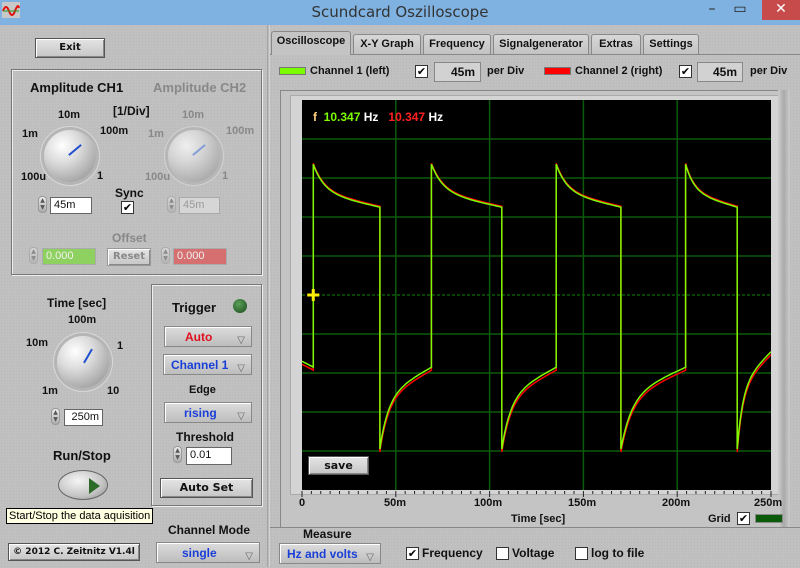 The height and width of the screenshot is (568, 800). I want to click on freq-prefix: f, so click(315, 117).